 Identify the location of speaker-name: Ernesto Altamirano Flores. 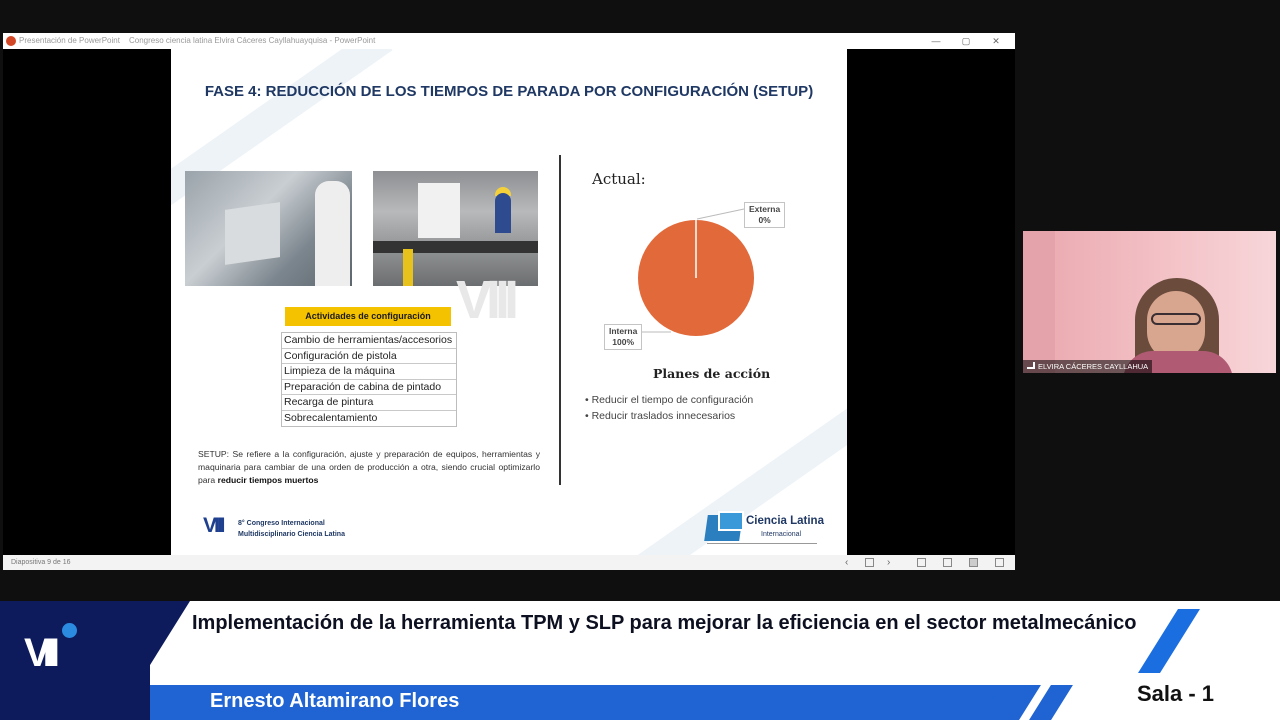
(335, 701).